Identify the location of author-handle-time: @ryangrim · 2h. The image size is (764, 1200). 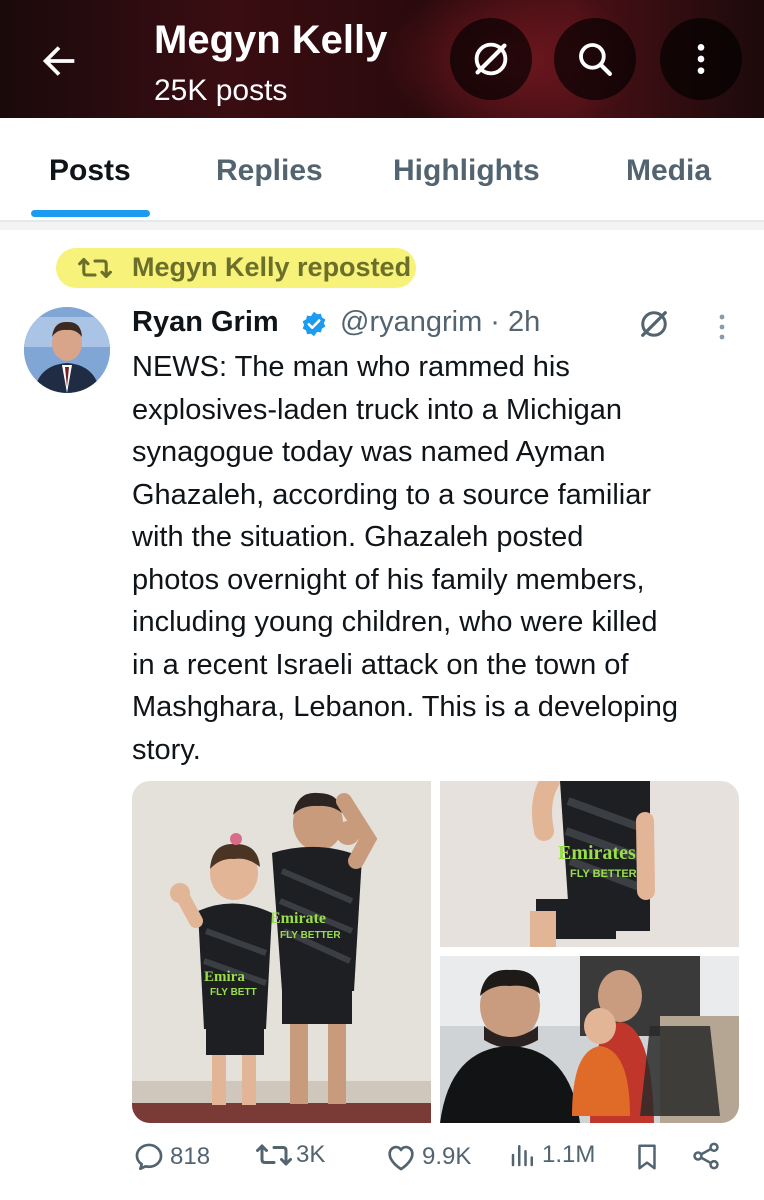
(440, 322).